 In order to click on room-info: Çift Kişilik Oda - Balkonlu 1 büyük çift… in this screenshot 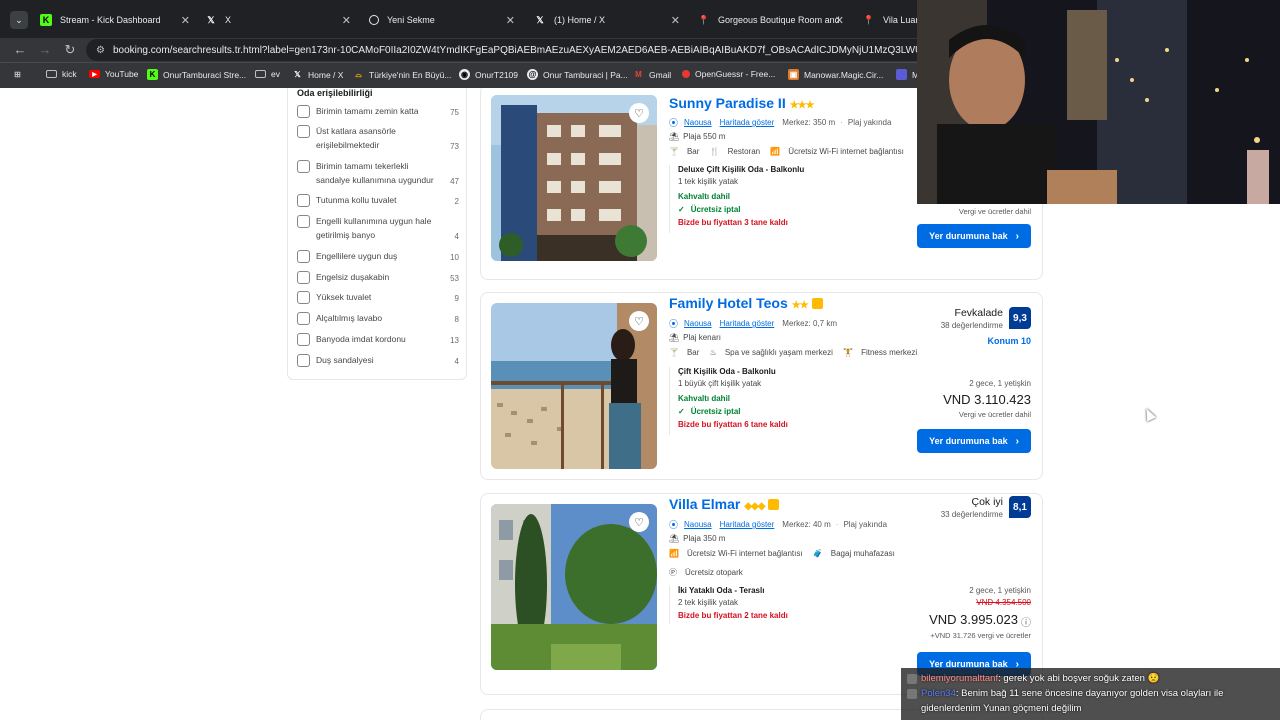, I will do `click(764, 401)`.